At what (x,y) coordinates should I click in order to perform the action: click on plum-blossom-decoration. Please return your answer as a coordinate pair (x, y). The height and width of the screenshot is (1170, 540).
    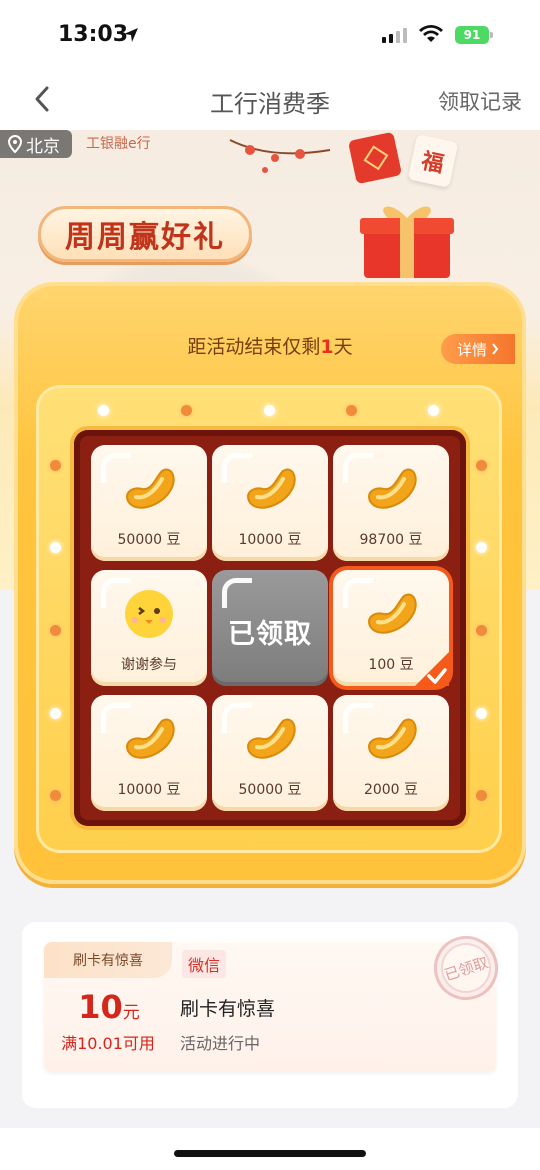
    Looking at the image, I should click on (280, 156).